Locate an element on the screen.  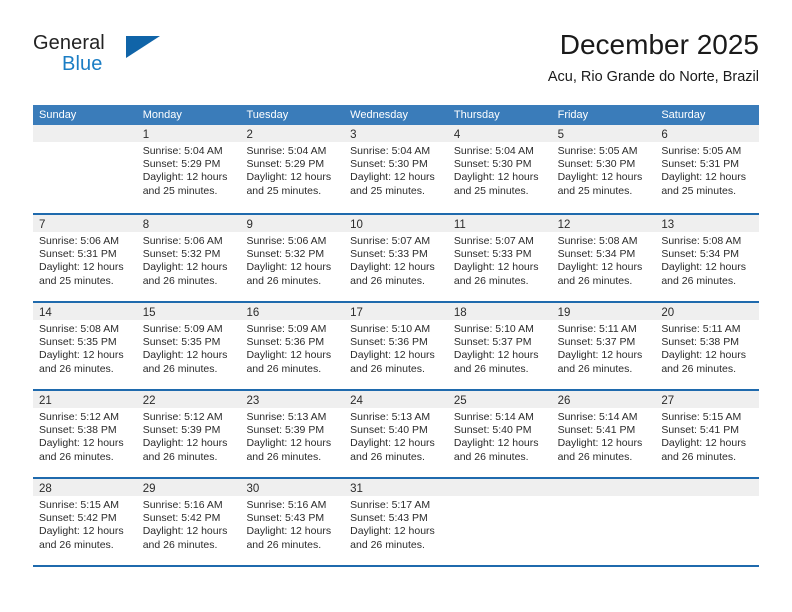
brand-name-general: General is located at coordinates (69, 43).